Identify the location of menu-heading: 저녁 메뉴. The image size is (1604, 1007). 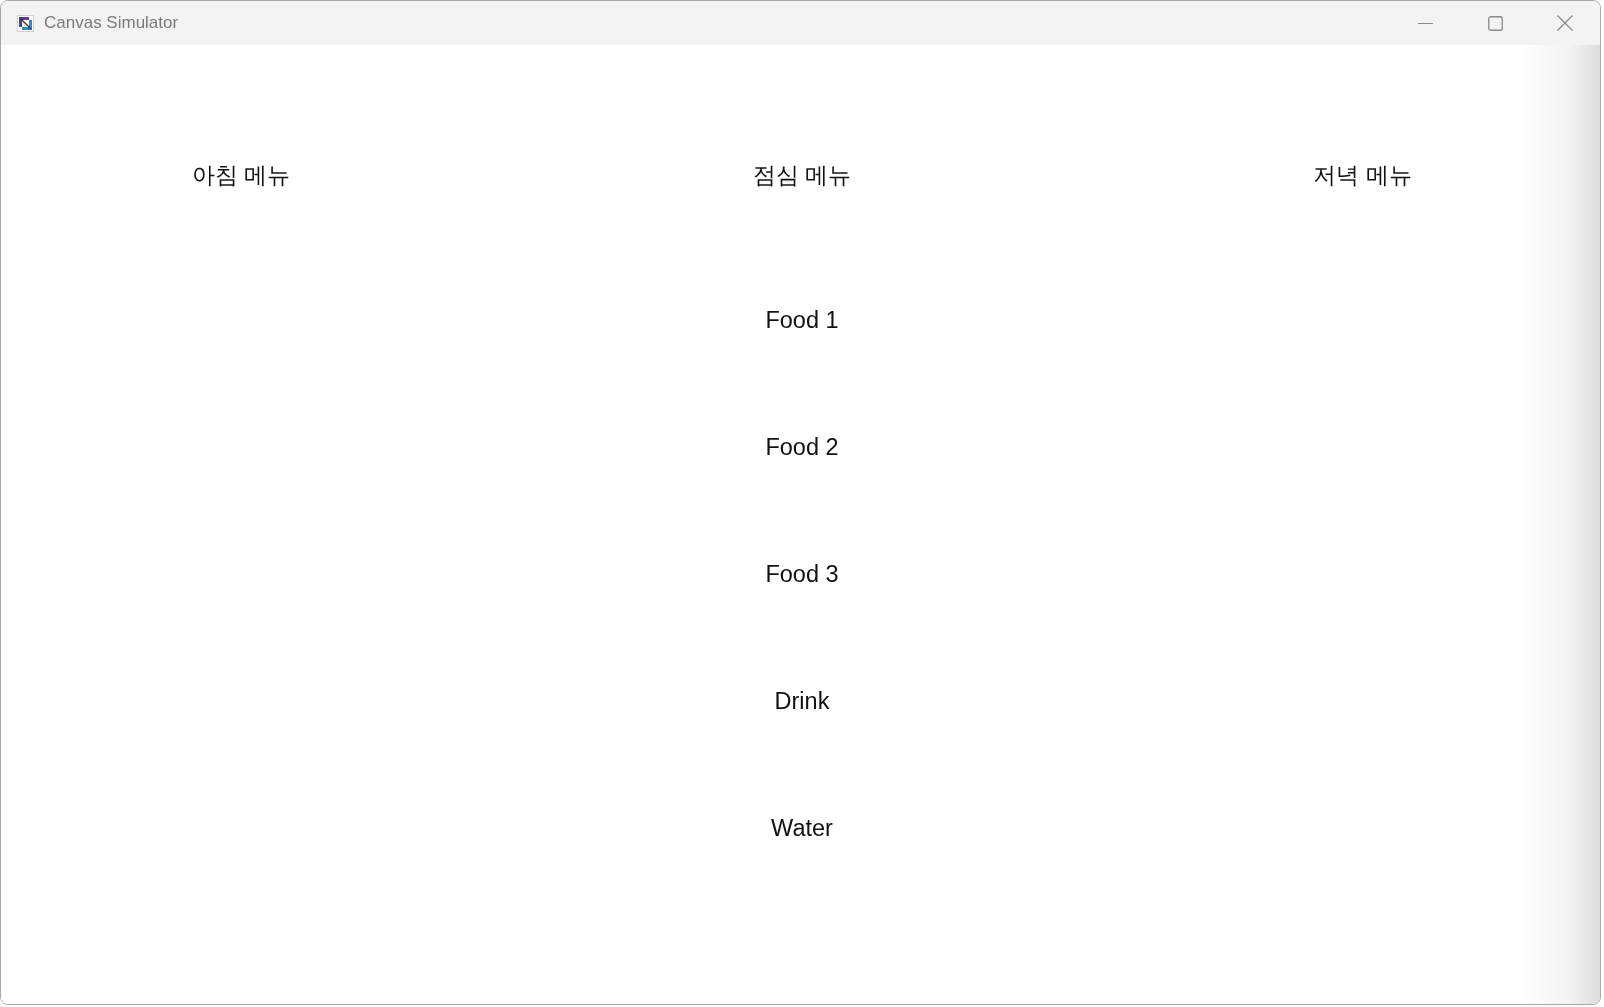
(1362, 175).